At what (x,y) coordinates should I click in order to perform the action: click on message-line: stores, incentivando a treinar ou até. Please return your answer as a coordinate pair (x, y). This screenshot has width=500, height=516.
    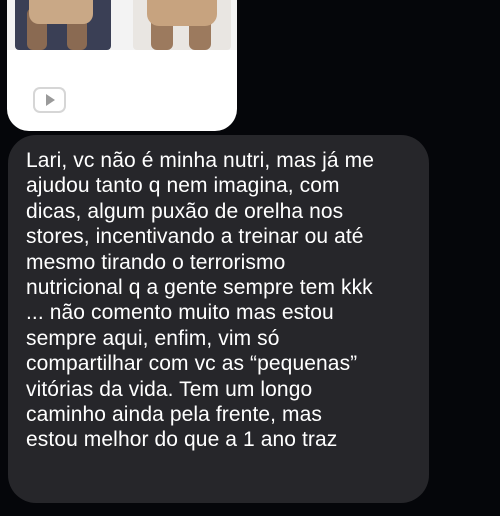
    Looking at the image, I should click on (195, 237).